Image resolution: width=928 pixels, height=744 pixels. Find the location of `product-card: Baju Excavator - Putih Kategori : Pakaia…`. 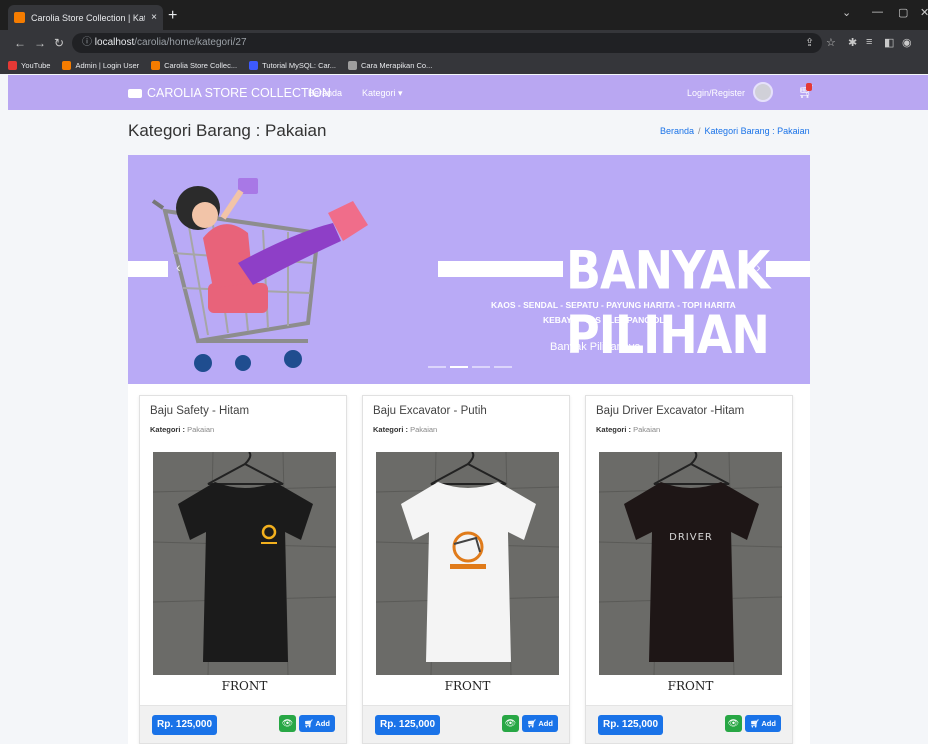

product-card: Baju Excavator - Putih Kategori : Pakaia… is located at coordinates (466, 569).